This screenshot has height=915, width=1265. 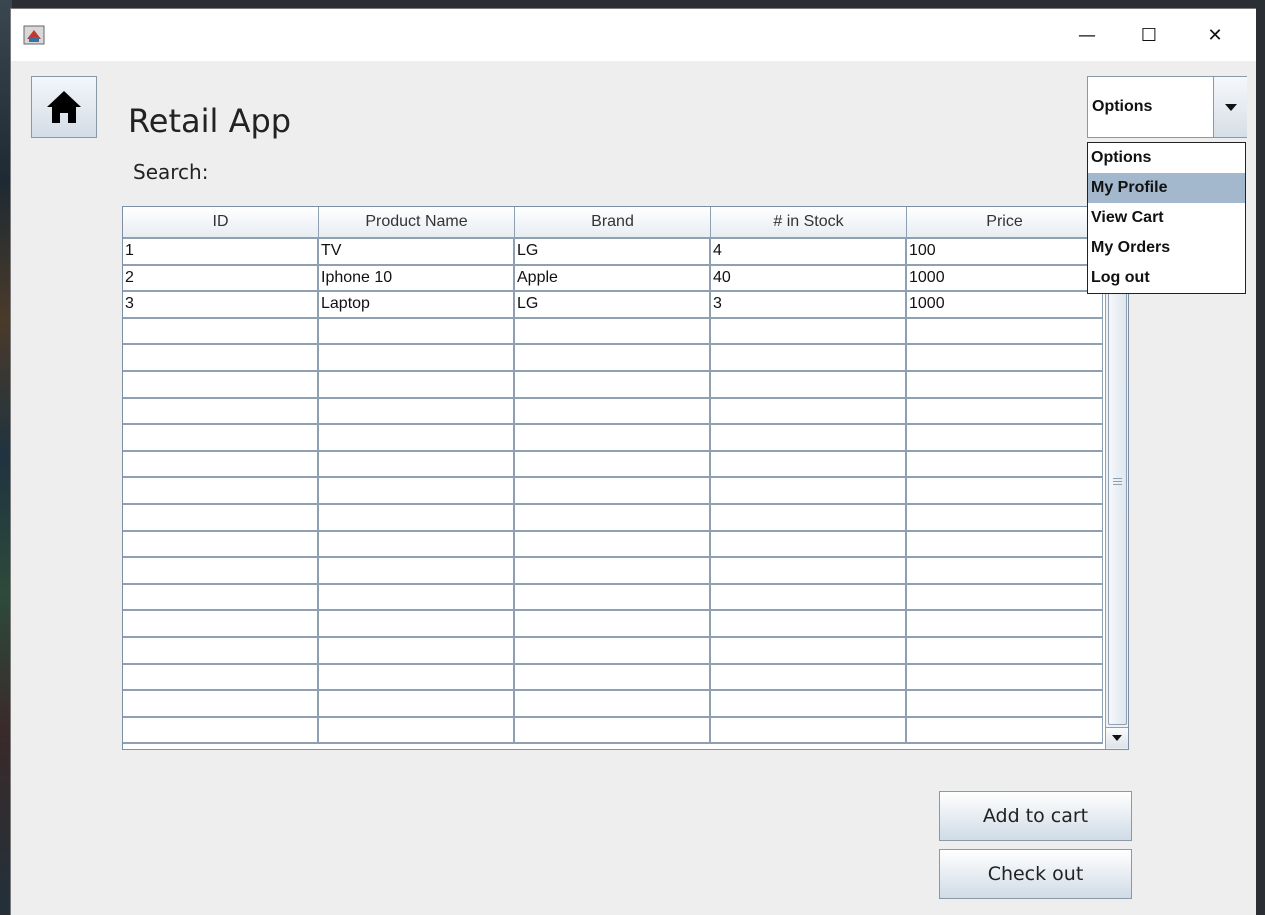 What do you see at coordinates (417, 279) in the screenshot?
I see `table-cell: Iphone 10` at bounding box center [417, 279].